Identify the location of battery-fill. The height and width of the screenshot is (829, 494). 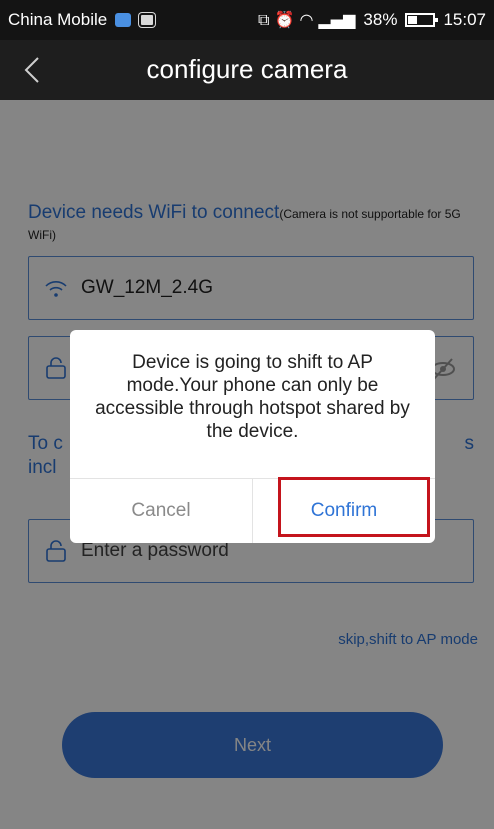
(413, 20).